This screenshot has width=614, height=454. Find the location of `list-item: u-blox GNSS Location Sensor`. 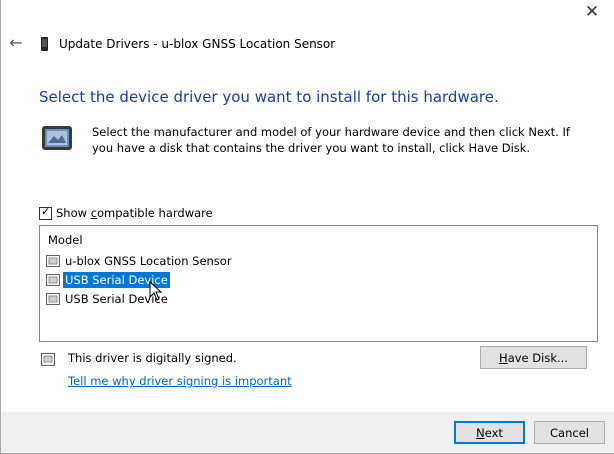

list-item: u-blox GNSS Location Sensor is located at coordinates (140, 261).